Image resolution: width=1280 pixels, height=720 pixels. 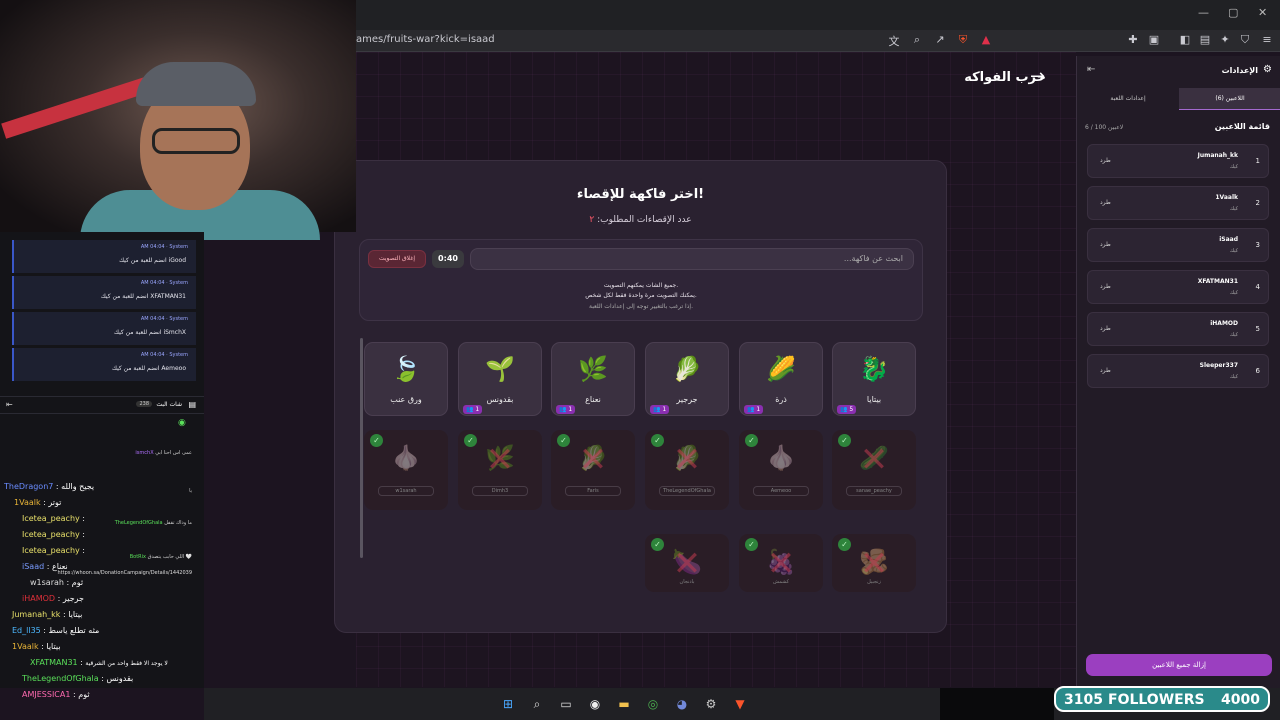 What do you see at coordinates (47, 582) in the screenshot?
I see `chat-username: w1sarah` at bounding box center [47, 582].